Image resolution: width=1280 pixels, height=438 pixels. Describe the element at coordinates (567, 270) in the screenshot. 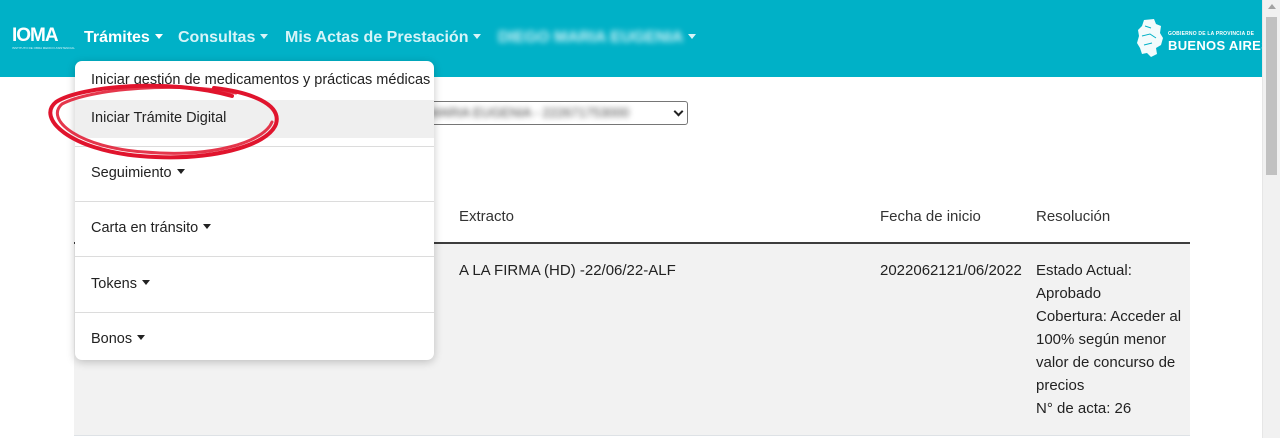

I see `cell-extracto: A LA FIRMA (HD) -22/06/22-ALF` at that location.